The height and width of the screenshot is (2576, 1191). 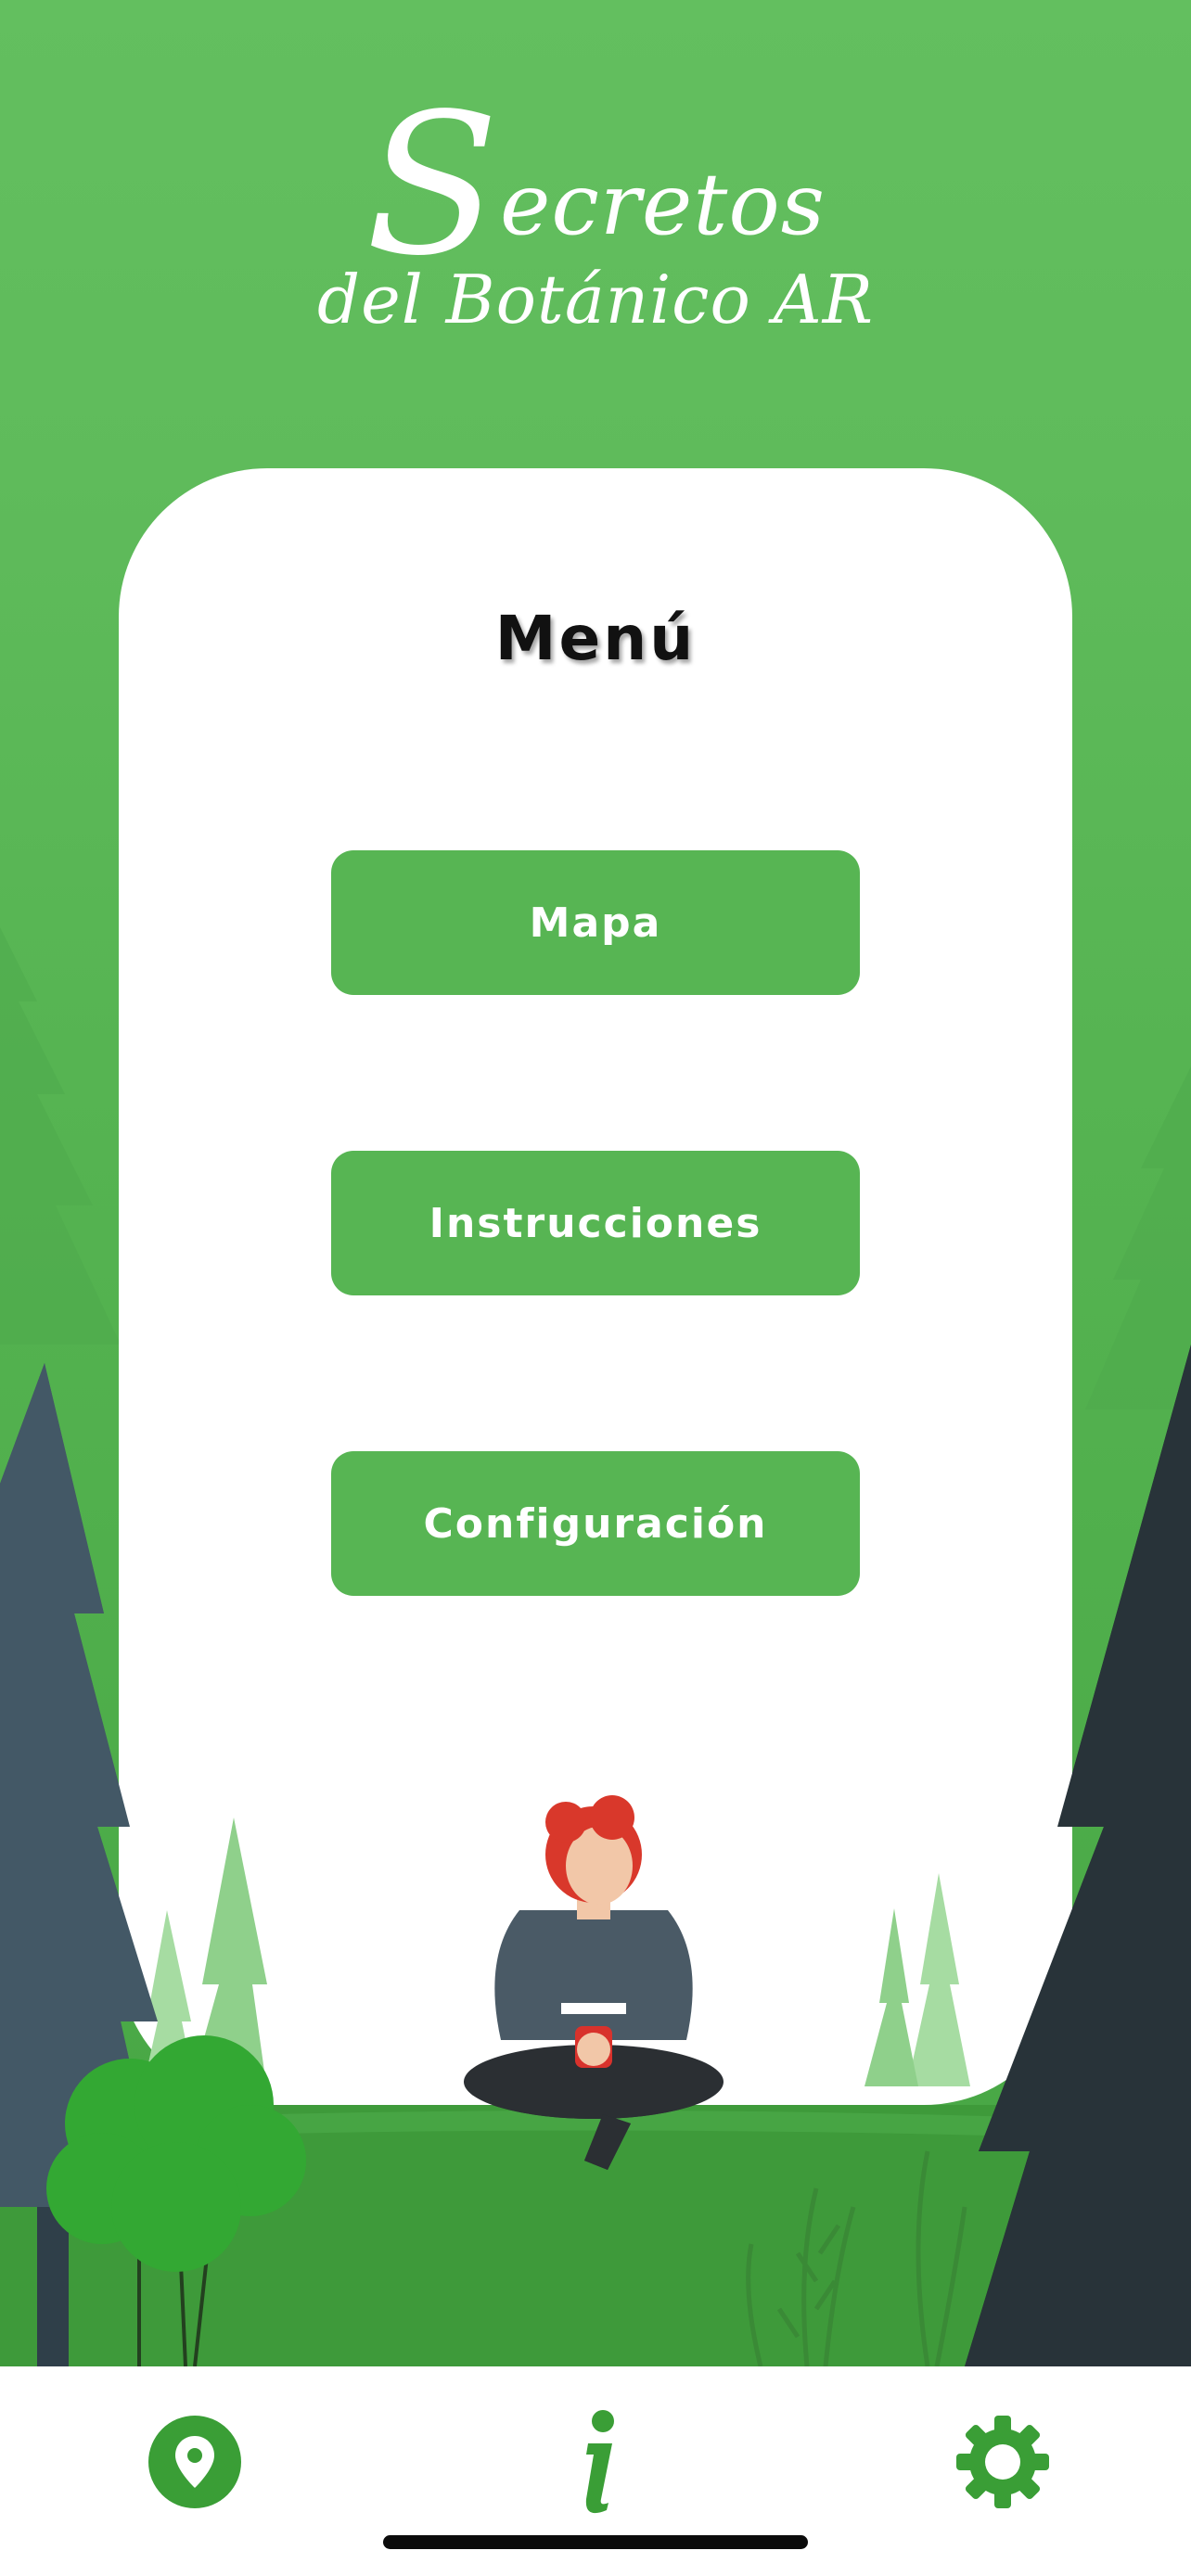 I want to click on info-icon, so click(x=599, y=2462).